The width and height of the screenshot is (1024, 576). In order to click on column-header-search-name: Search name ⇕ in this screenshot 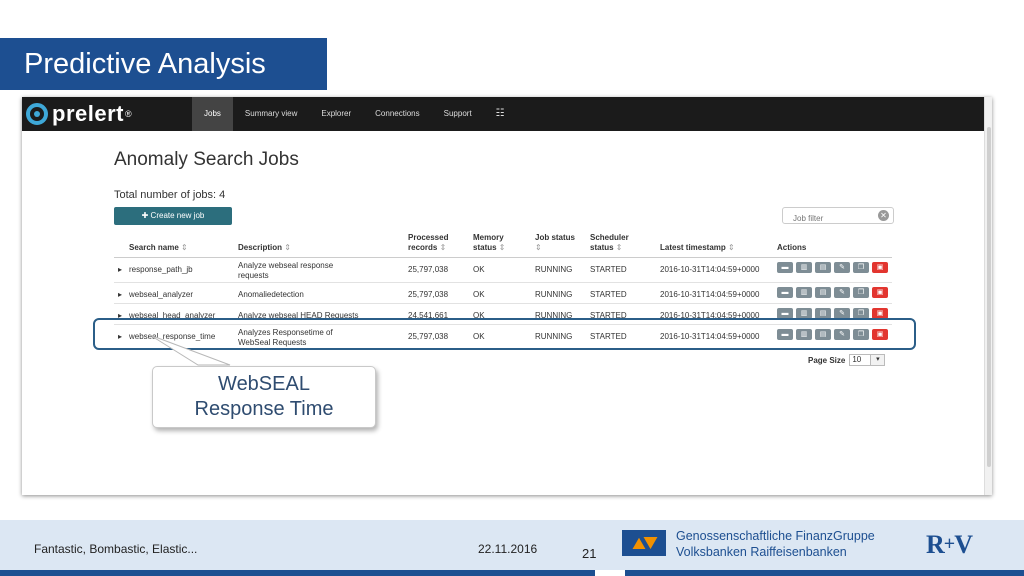, I will do `click(158, 248)`.